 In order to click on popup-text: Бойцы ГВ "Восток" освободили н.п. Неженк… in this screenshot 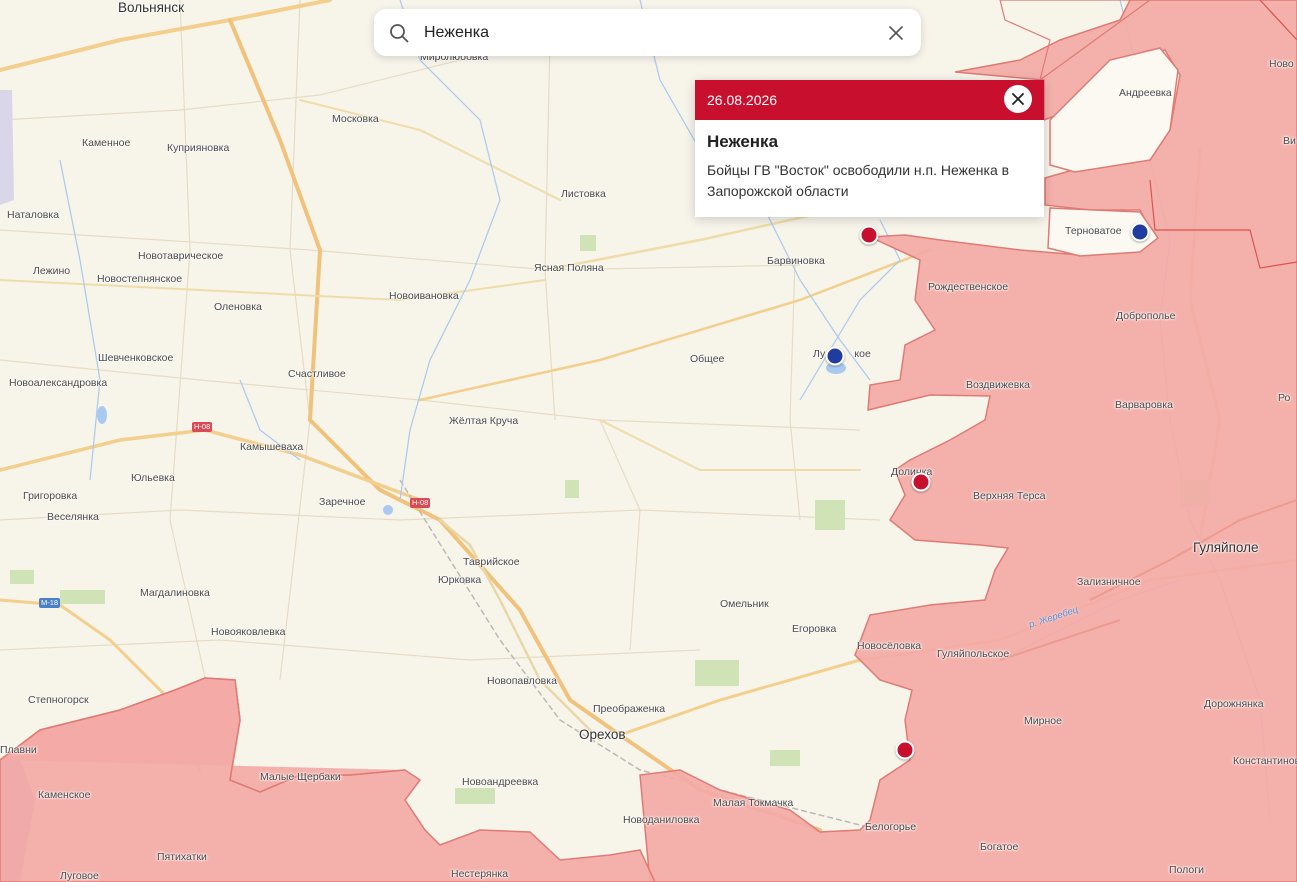, I will do `click(858, 180)`.